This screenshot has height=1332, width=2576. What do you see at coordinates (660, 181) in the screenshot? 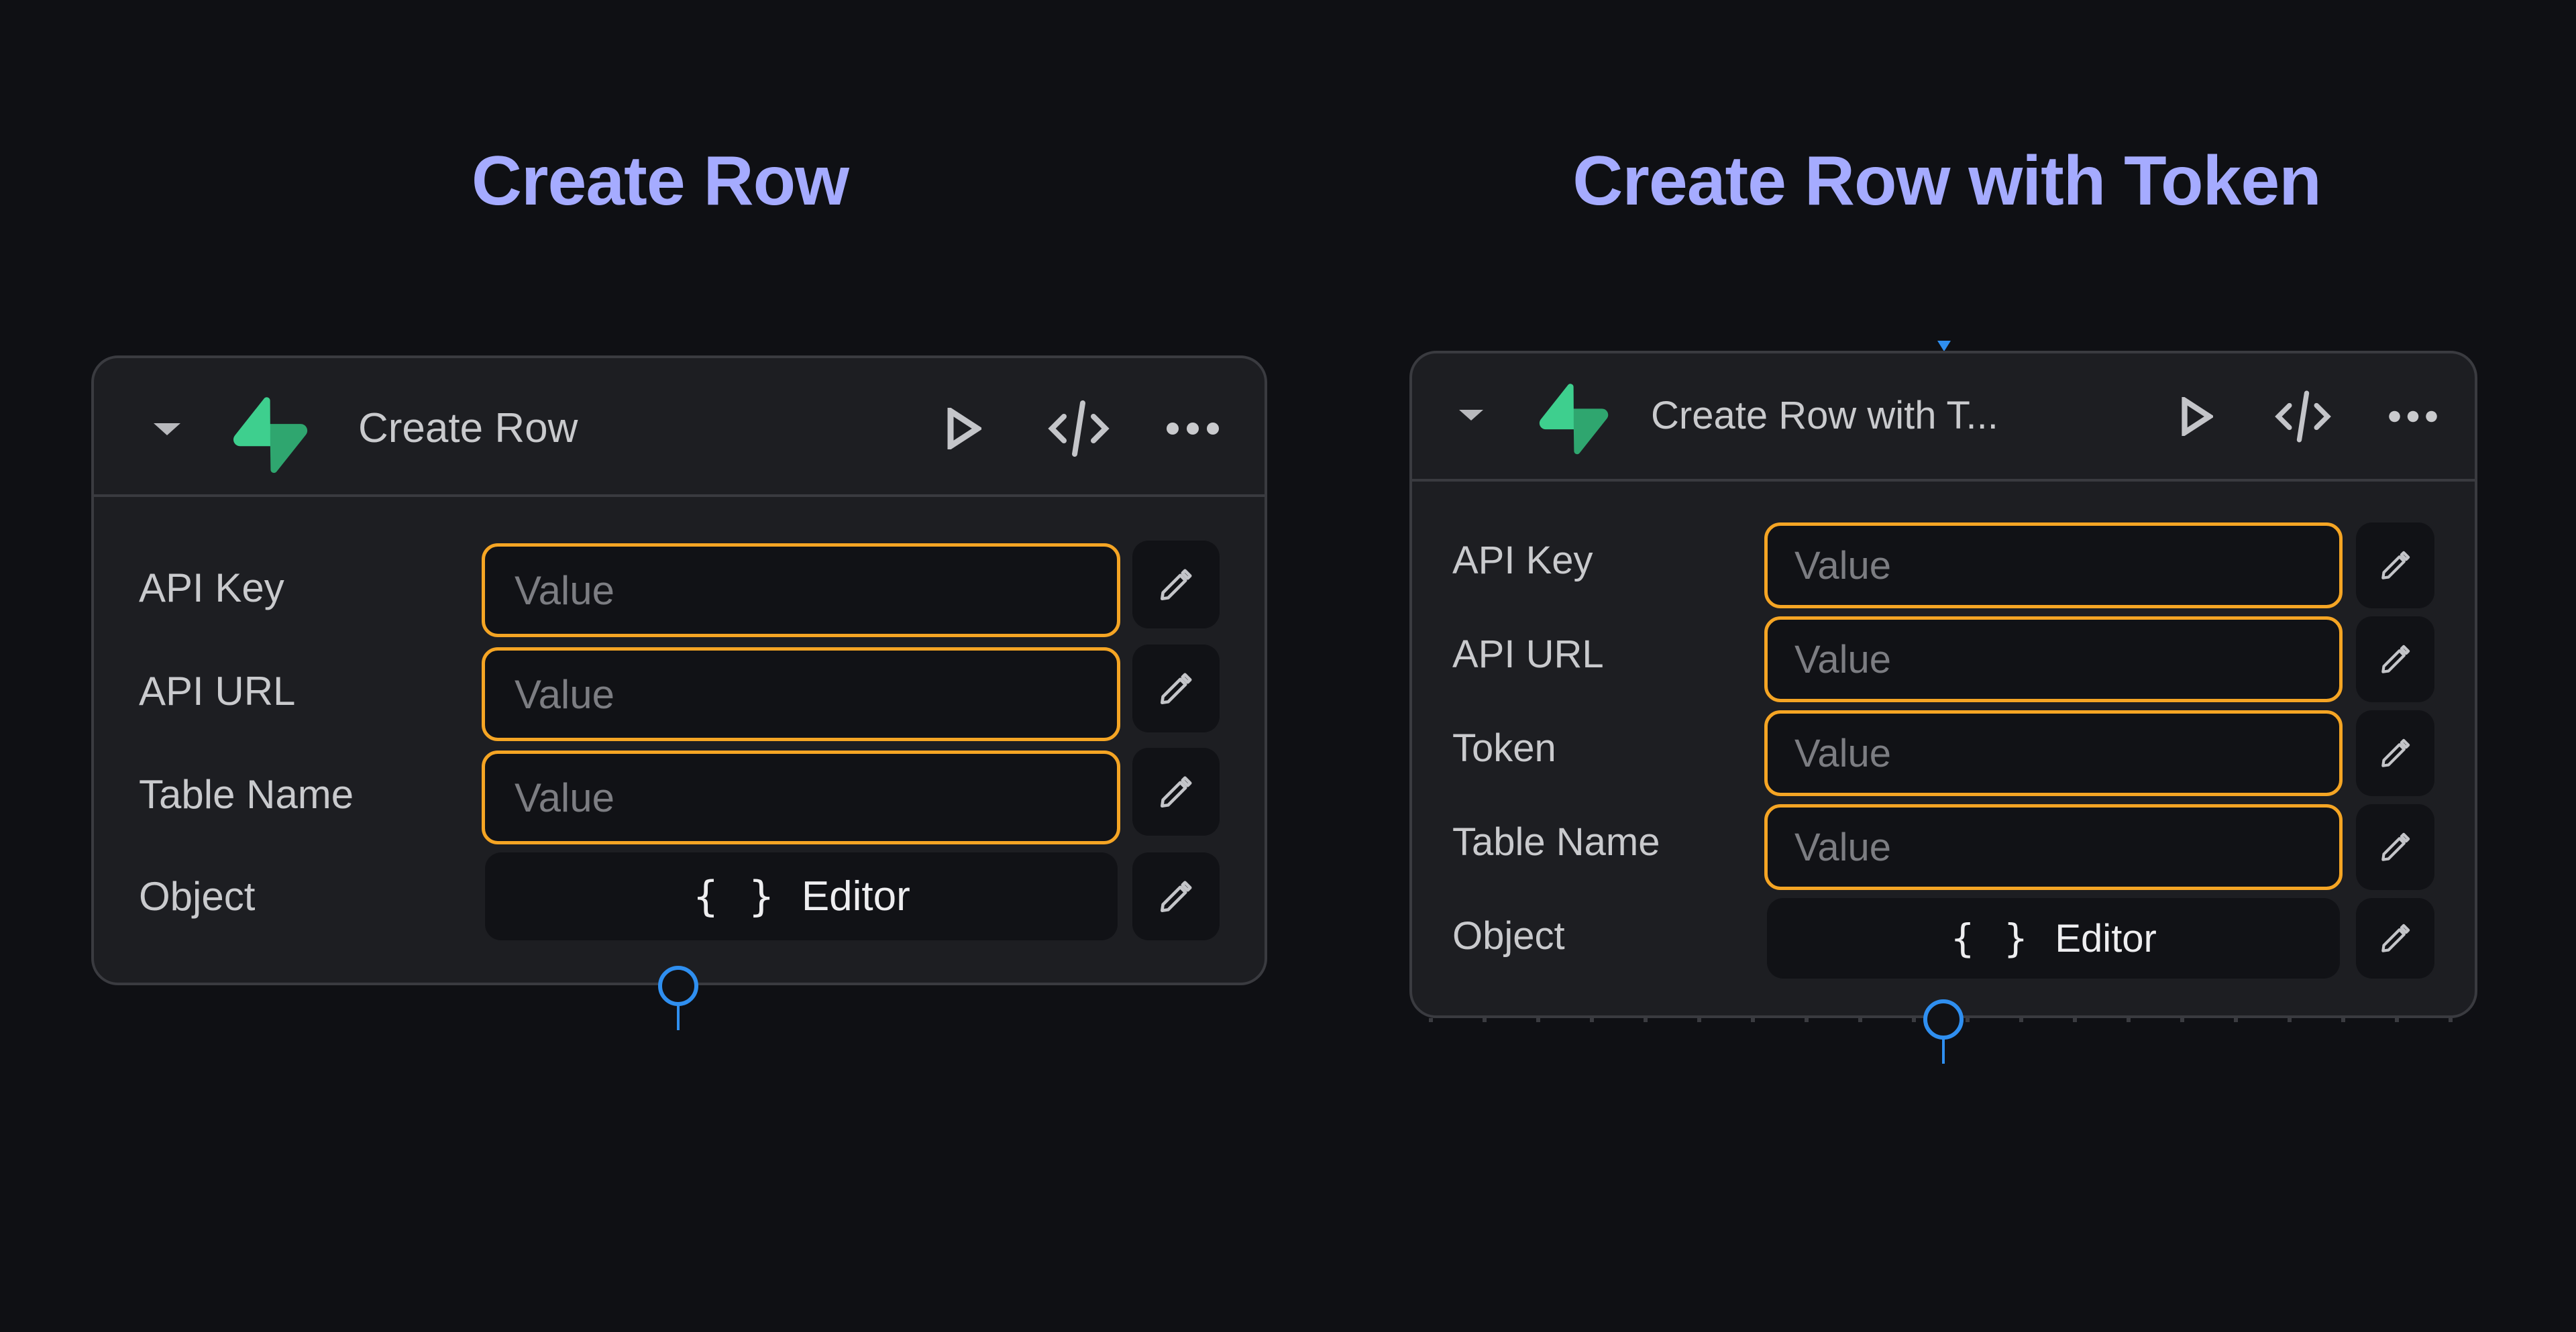
I see `section-heading-create-row: Create Row` at bounding box center [660, 181].